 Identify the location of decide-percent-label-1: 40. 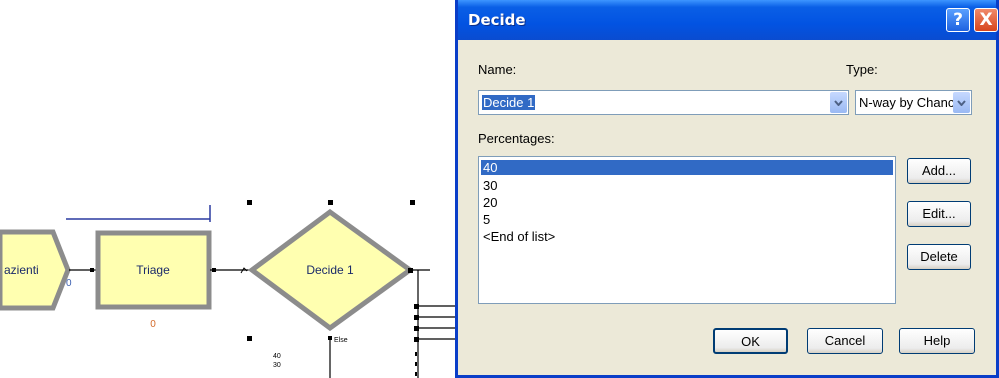
(277, 356).